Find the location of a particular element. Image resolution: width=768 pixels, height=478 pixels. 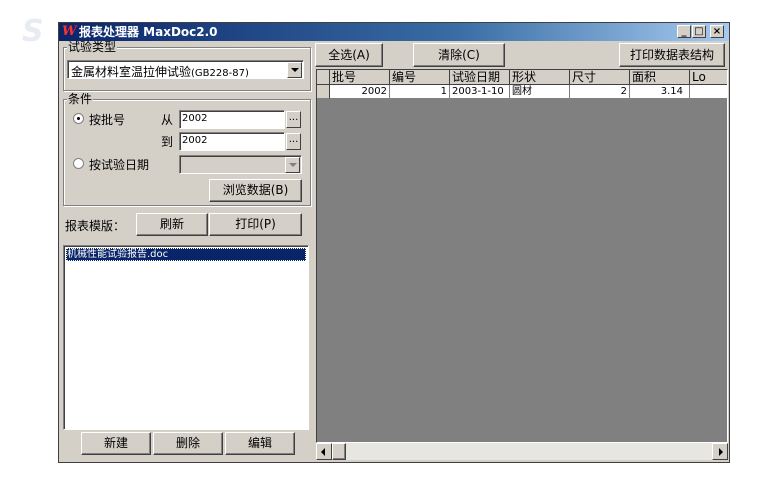

column-header: 批号 is located at coordinates (360, 77).